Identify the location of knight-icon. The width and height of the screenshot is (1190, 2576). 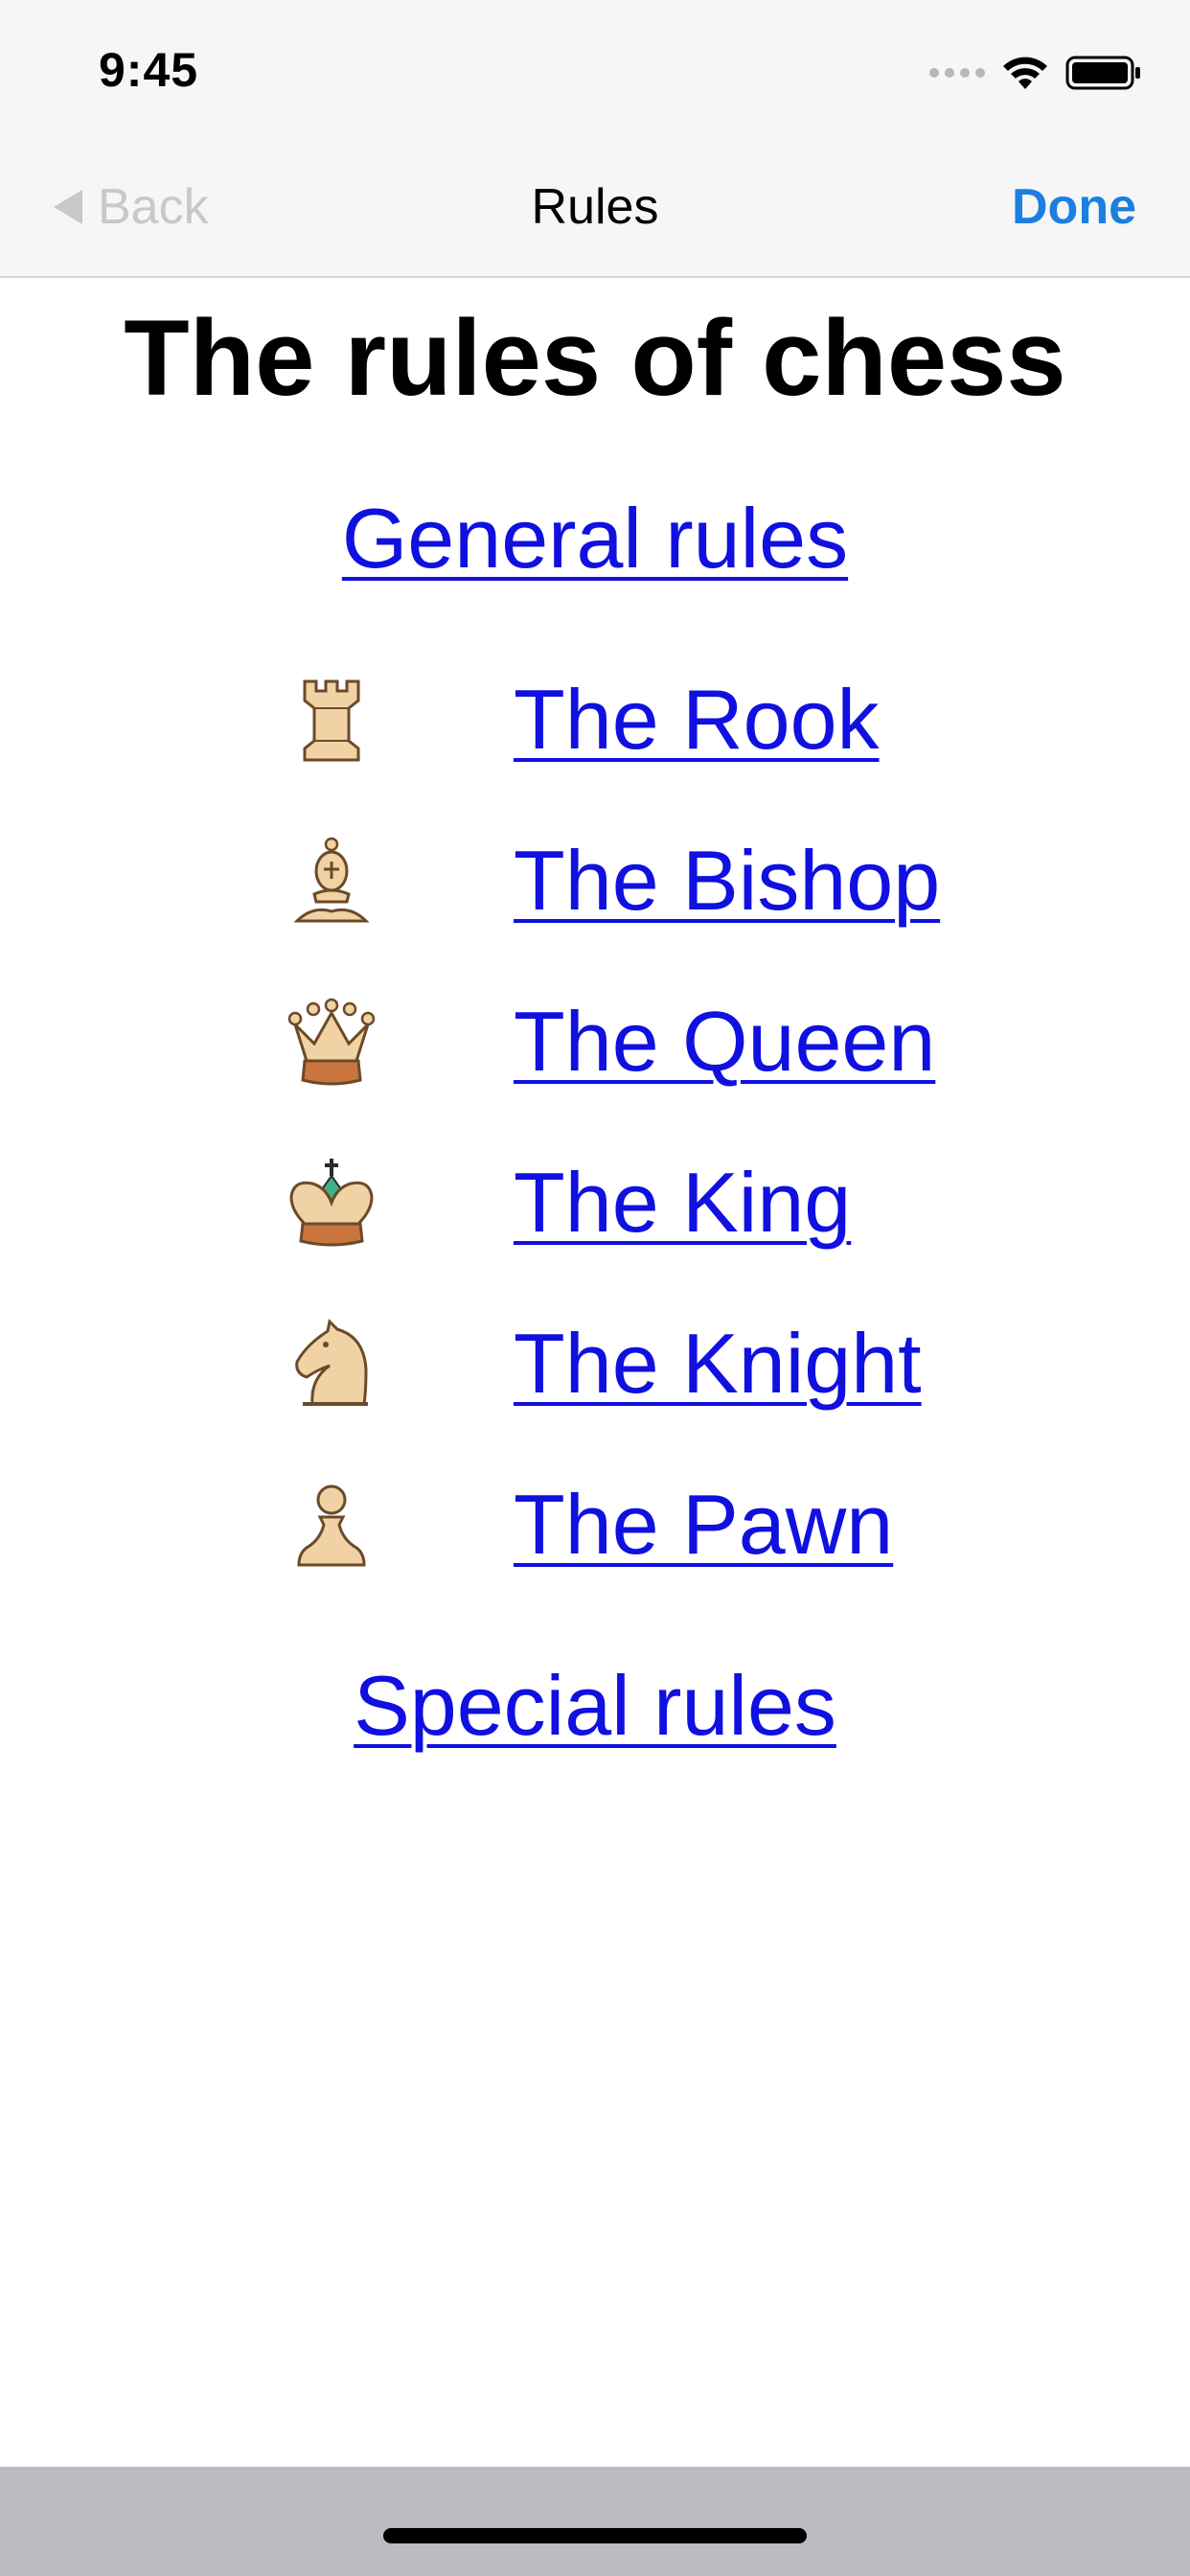
(332, 1363).